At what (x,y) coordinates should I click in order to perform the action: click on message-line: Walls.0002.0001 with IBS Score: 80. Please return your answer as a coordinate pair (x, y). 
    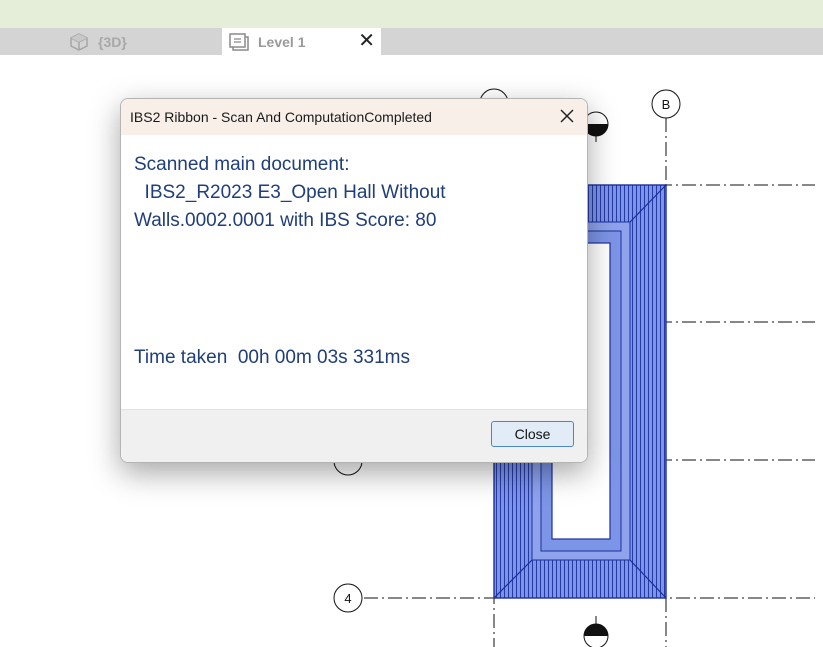
    Looking at the image, I should click on (285, 220).